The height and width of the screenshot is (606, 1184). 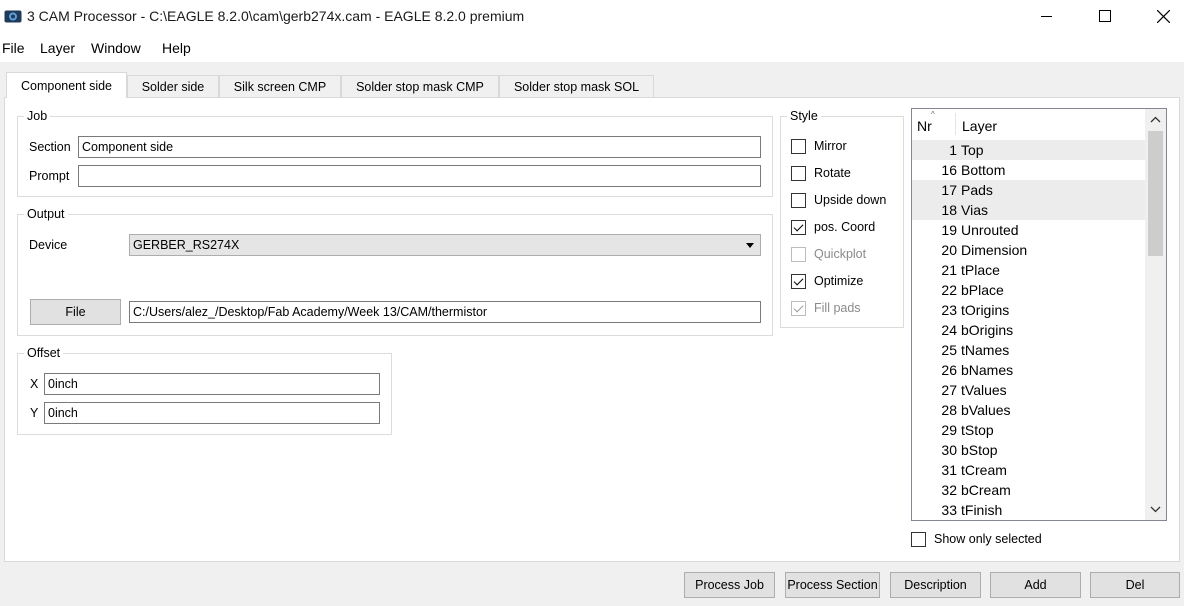 I want to click on menu-window: Window, so click(x=116, y=48).